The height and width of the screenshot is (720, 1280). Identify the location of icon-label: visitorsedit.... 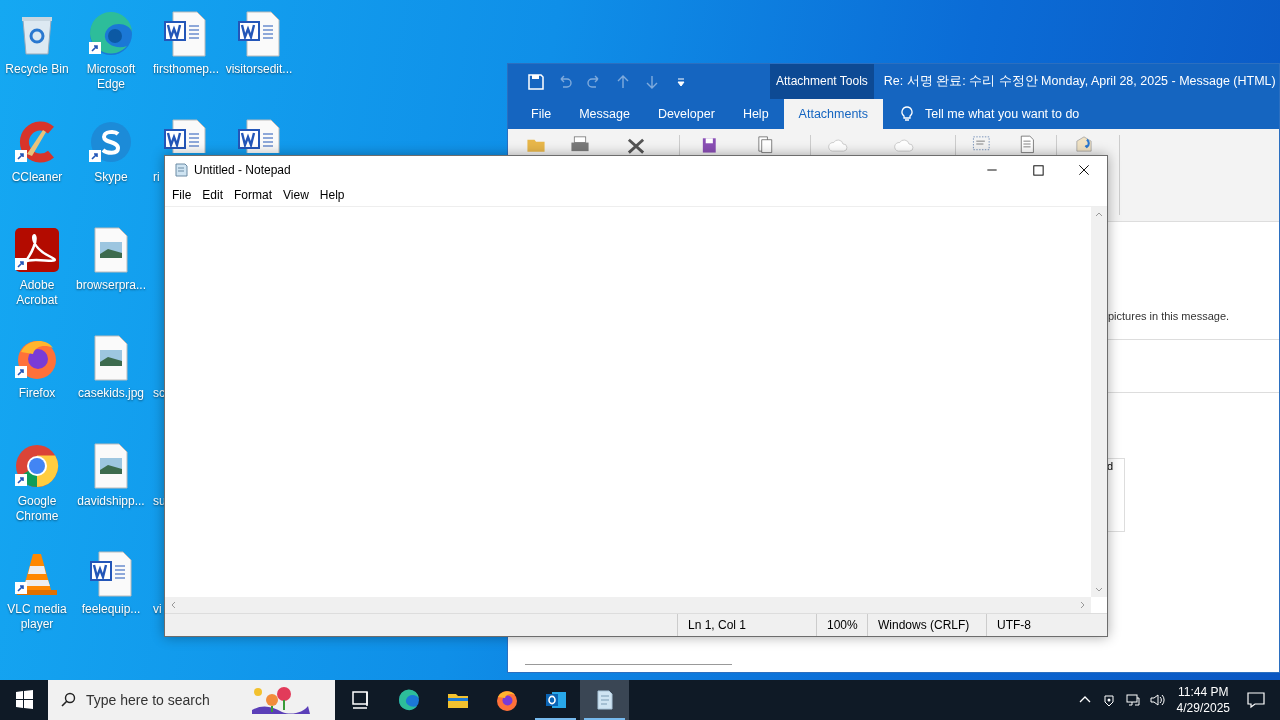
(259, 69).